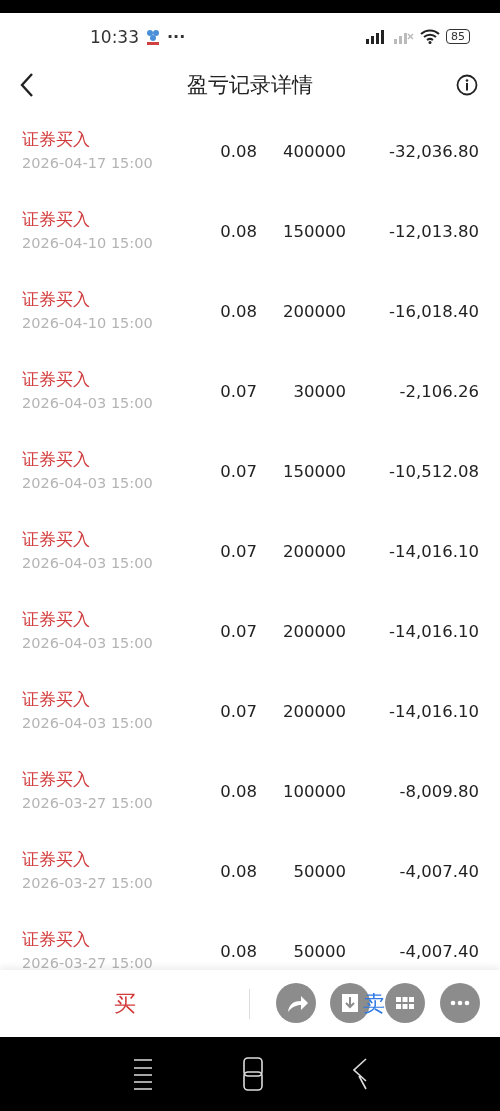 The height and width of the screenshot is (1111, 500). What do you see at coordinates (360, 1074) in the screenshot?
I see `back-nav-icon` at bounding box center [360, 1074].